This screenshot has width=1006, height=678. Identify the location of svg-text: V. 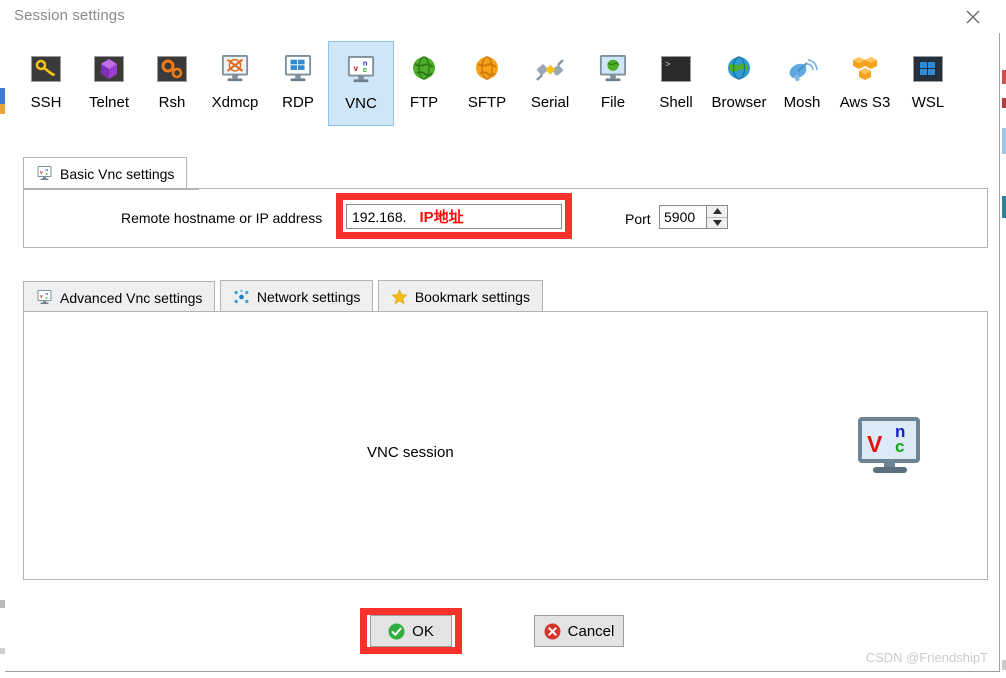
(875, 444).